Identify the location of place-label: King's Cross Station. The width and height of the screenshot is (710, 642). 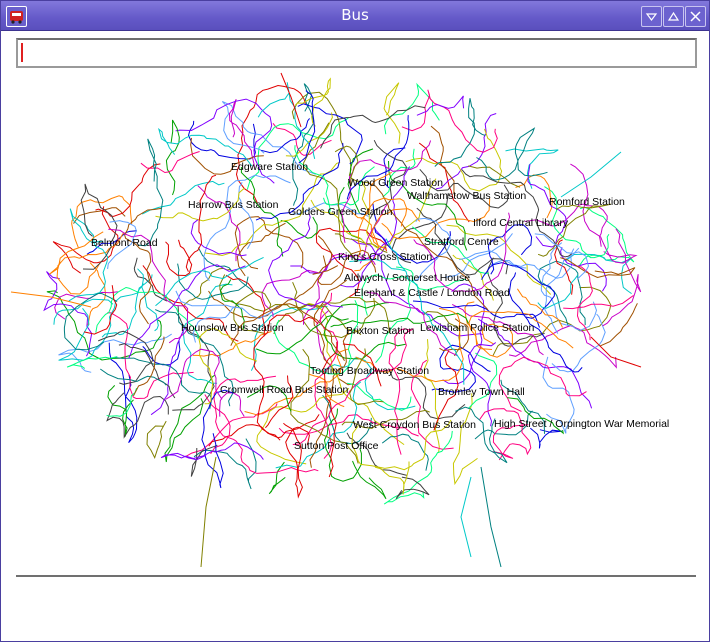
(385, 257).